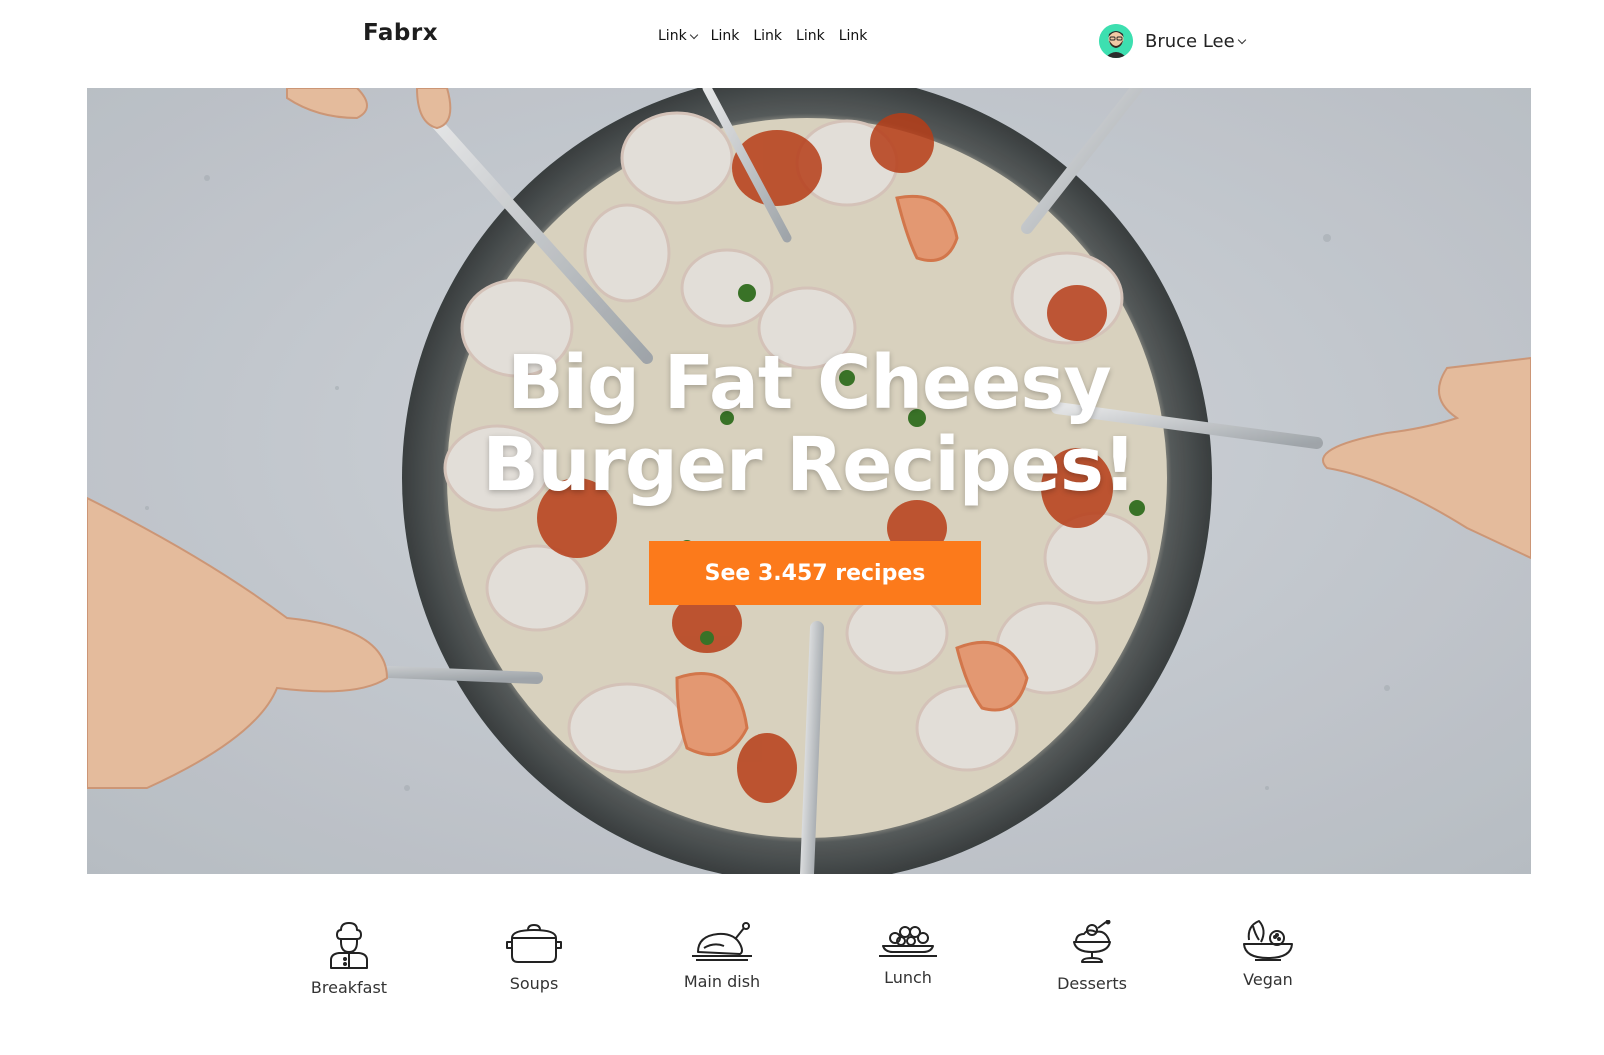 This screenshot has width=1604, height=1055. I want to click on dessert-cup-icon, so click(1092, 941).